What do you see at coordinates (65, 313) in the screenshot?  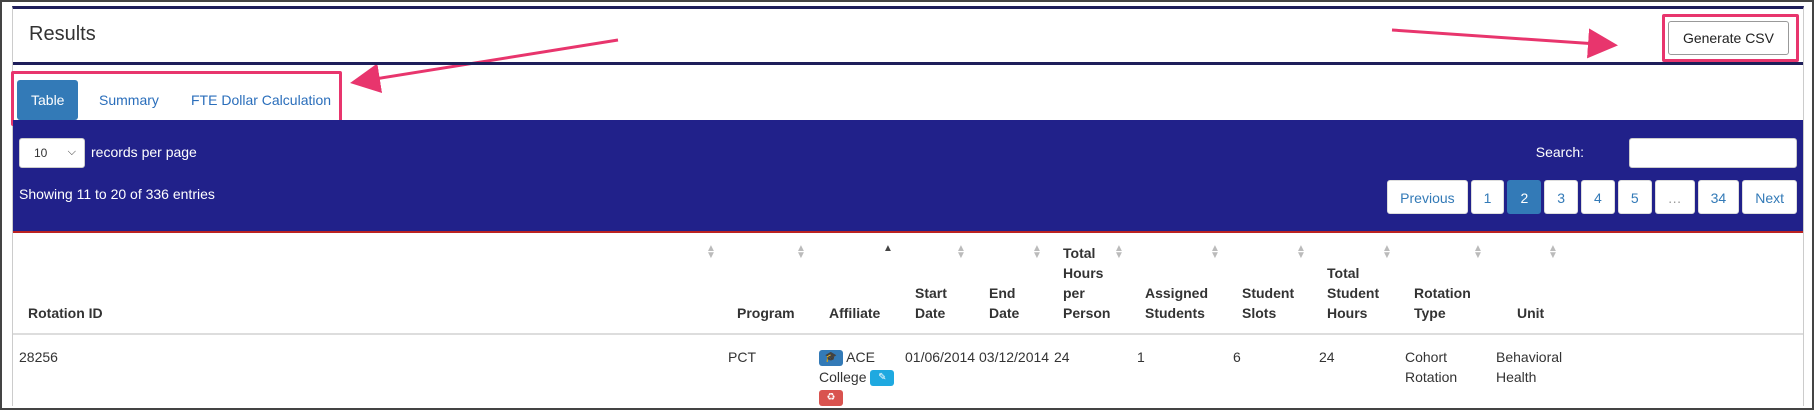 I see `col-rotation-id: Rotation ID` at bounding box center [65, 313].